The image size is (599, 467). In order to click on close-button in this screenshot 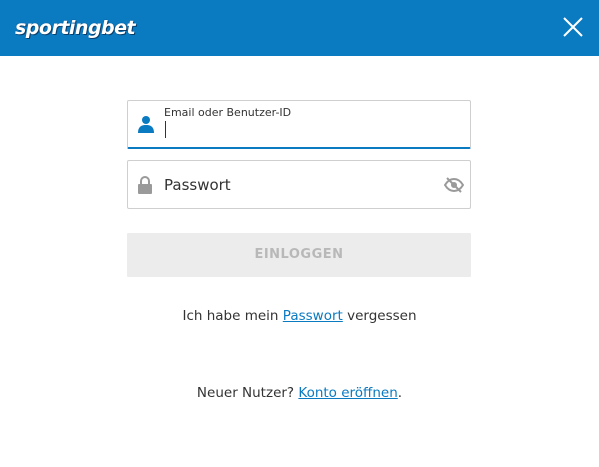, I will do `click(573, 27)`.